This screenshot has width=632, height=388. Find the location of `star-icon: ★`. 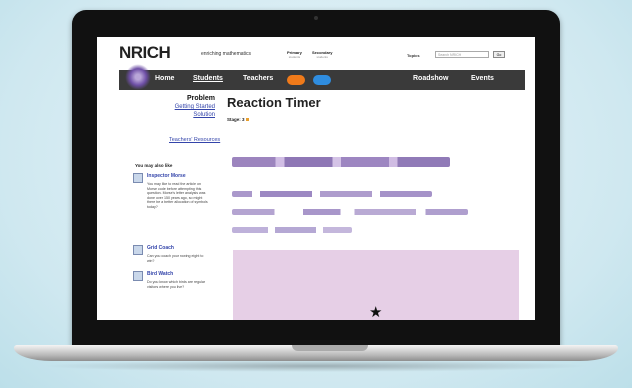

star-icon: ★ is located at coordinates (375, 312).